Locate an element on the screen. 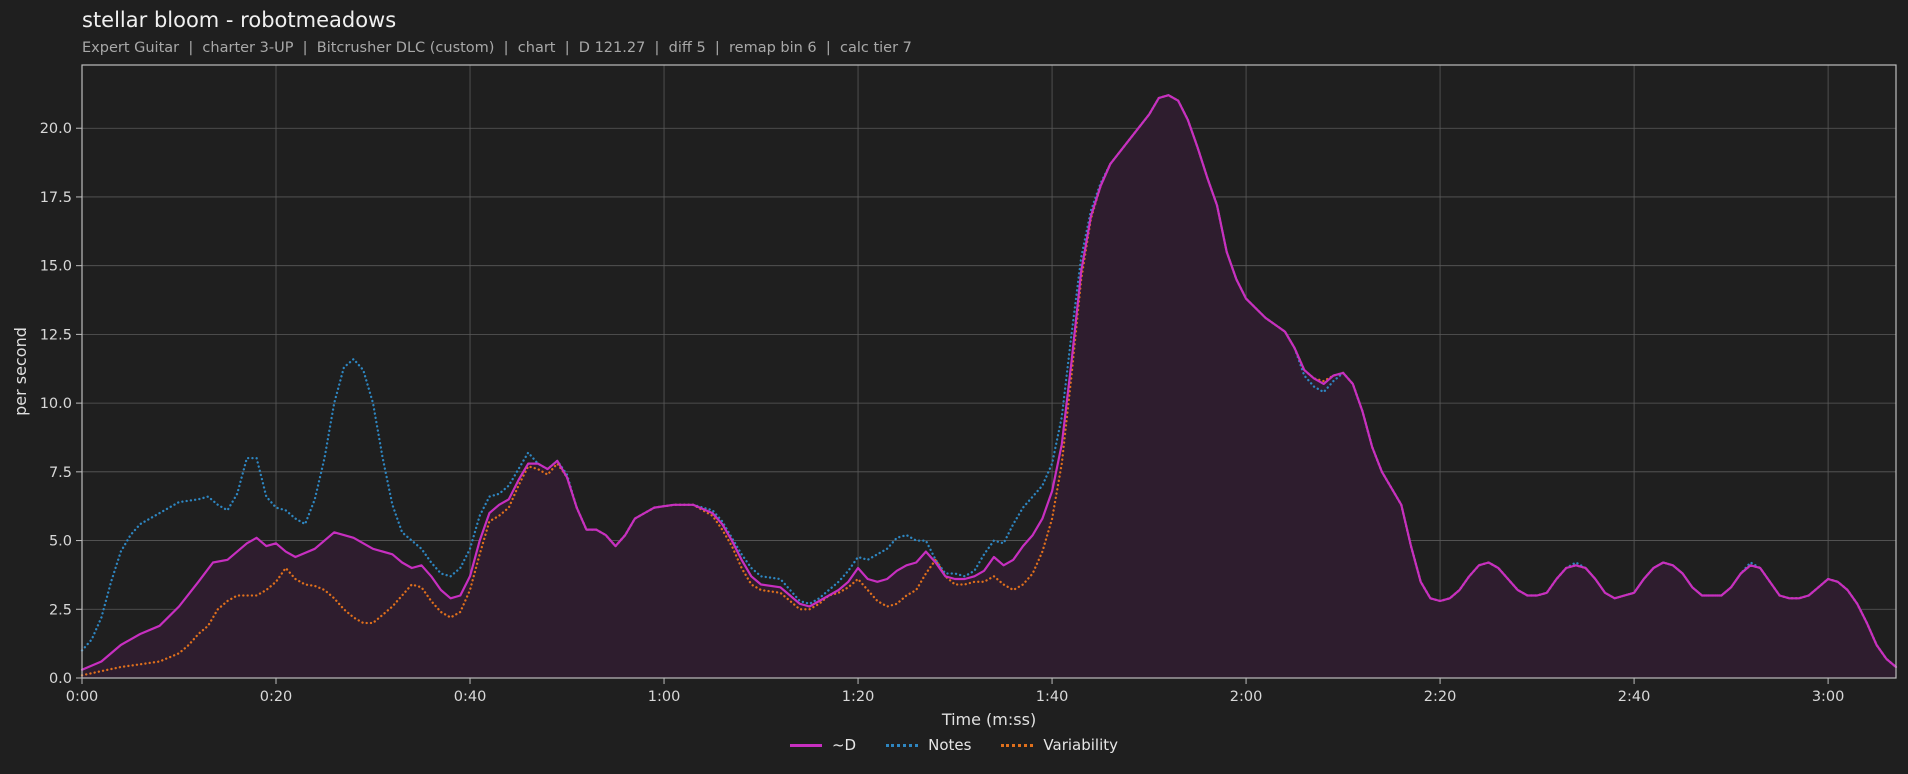  legend-label-variability: Variability is located at coordinates (1081, 745).